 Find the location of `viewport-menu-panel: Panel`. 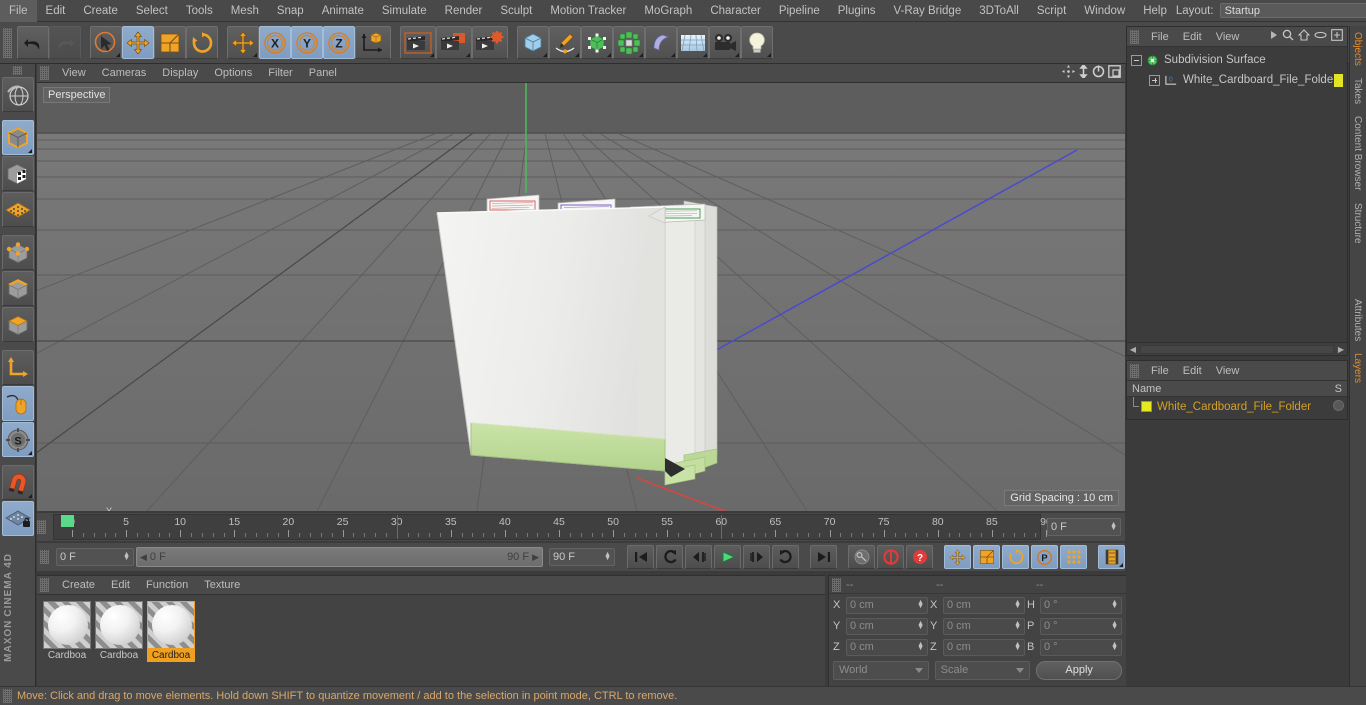

viewport-menu-panel: Panel is located at coordinates (323, 73).